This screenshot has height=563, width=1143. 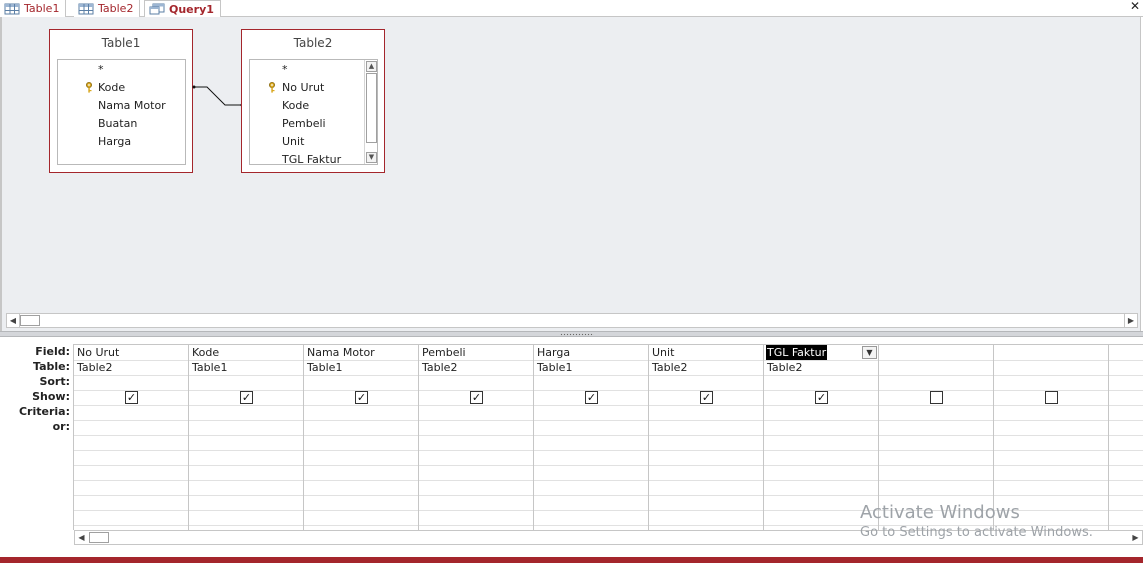 I want to click on field-list-title: Table1, so click(x=121, y=43).